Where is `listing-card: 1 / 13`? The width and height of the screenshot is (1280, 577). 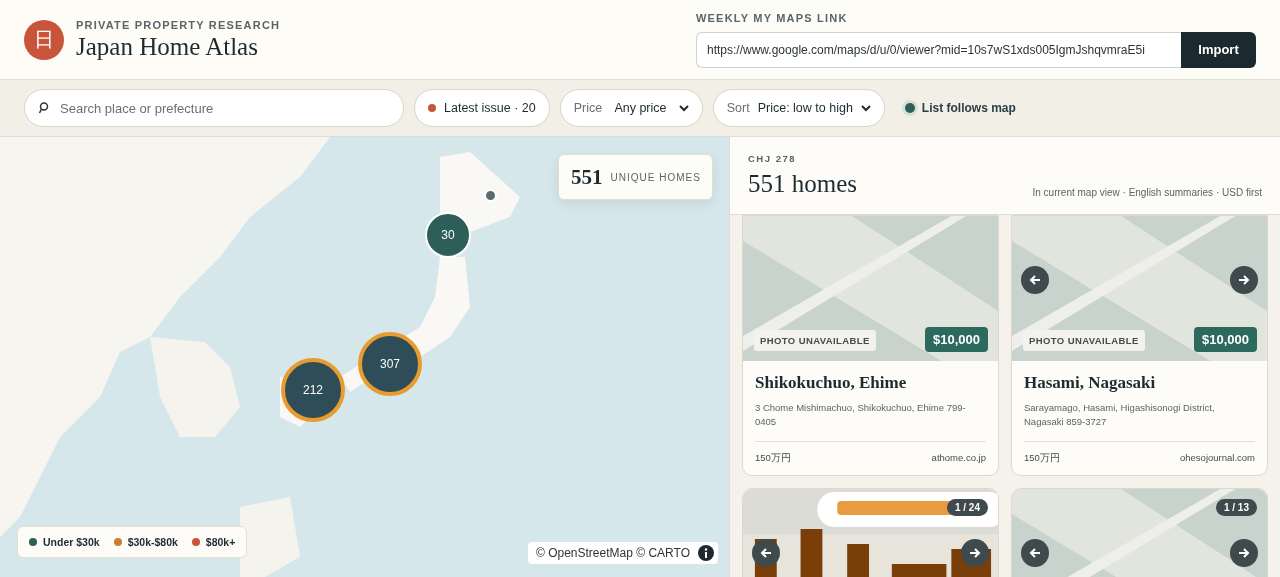
listing-card: 1 / 13 is located at coordinates (1139, 532).